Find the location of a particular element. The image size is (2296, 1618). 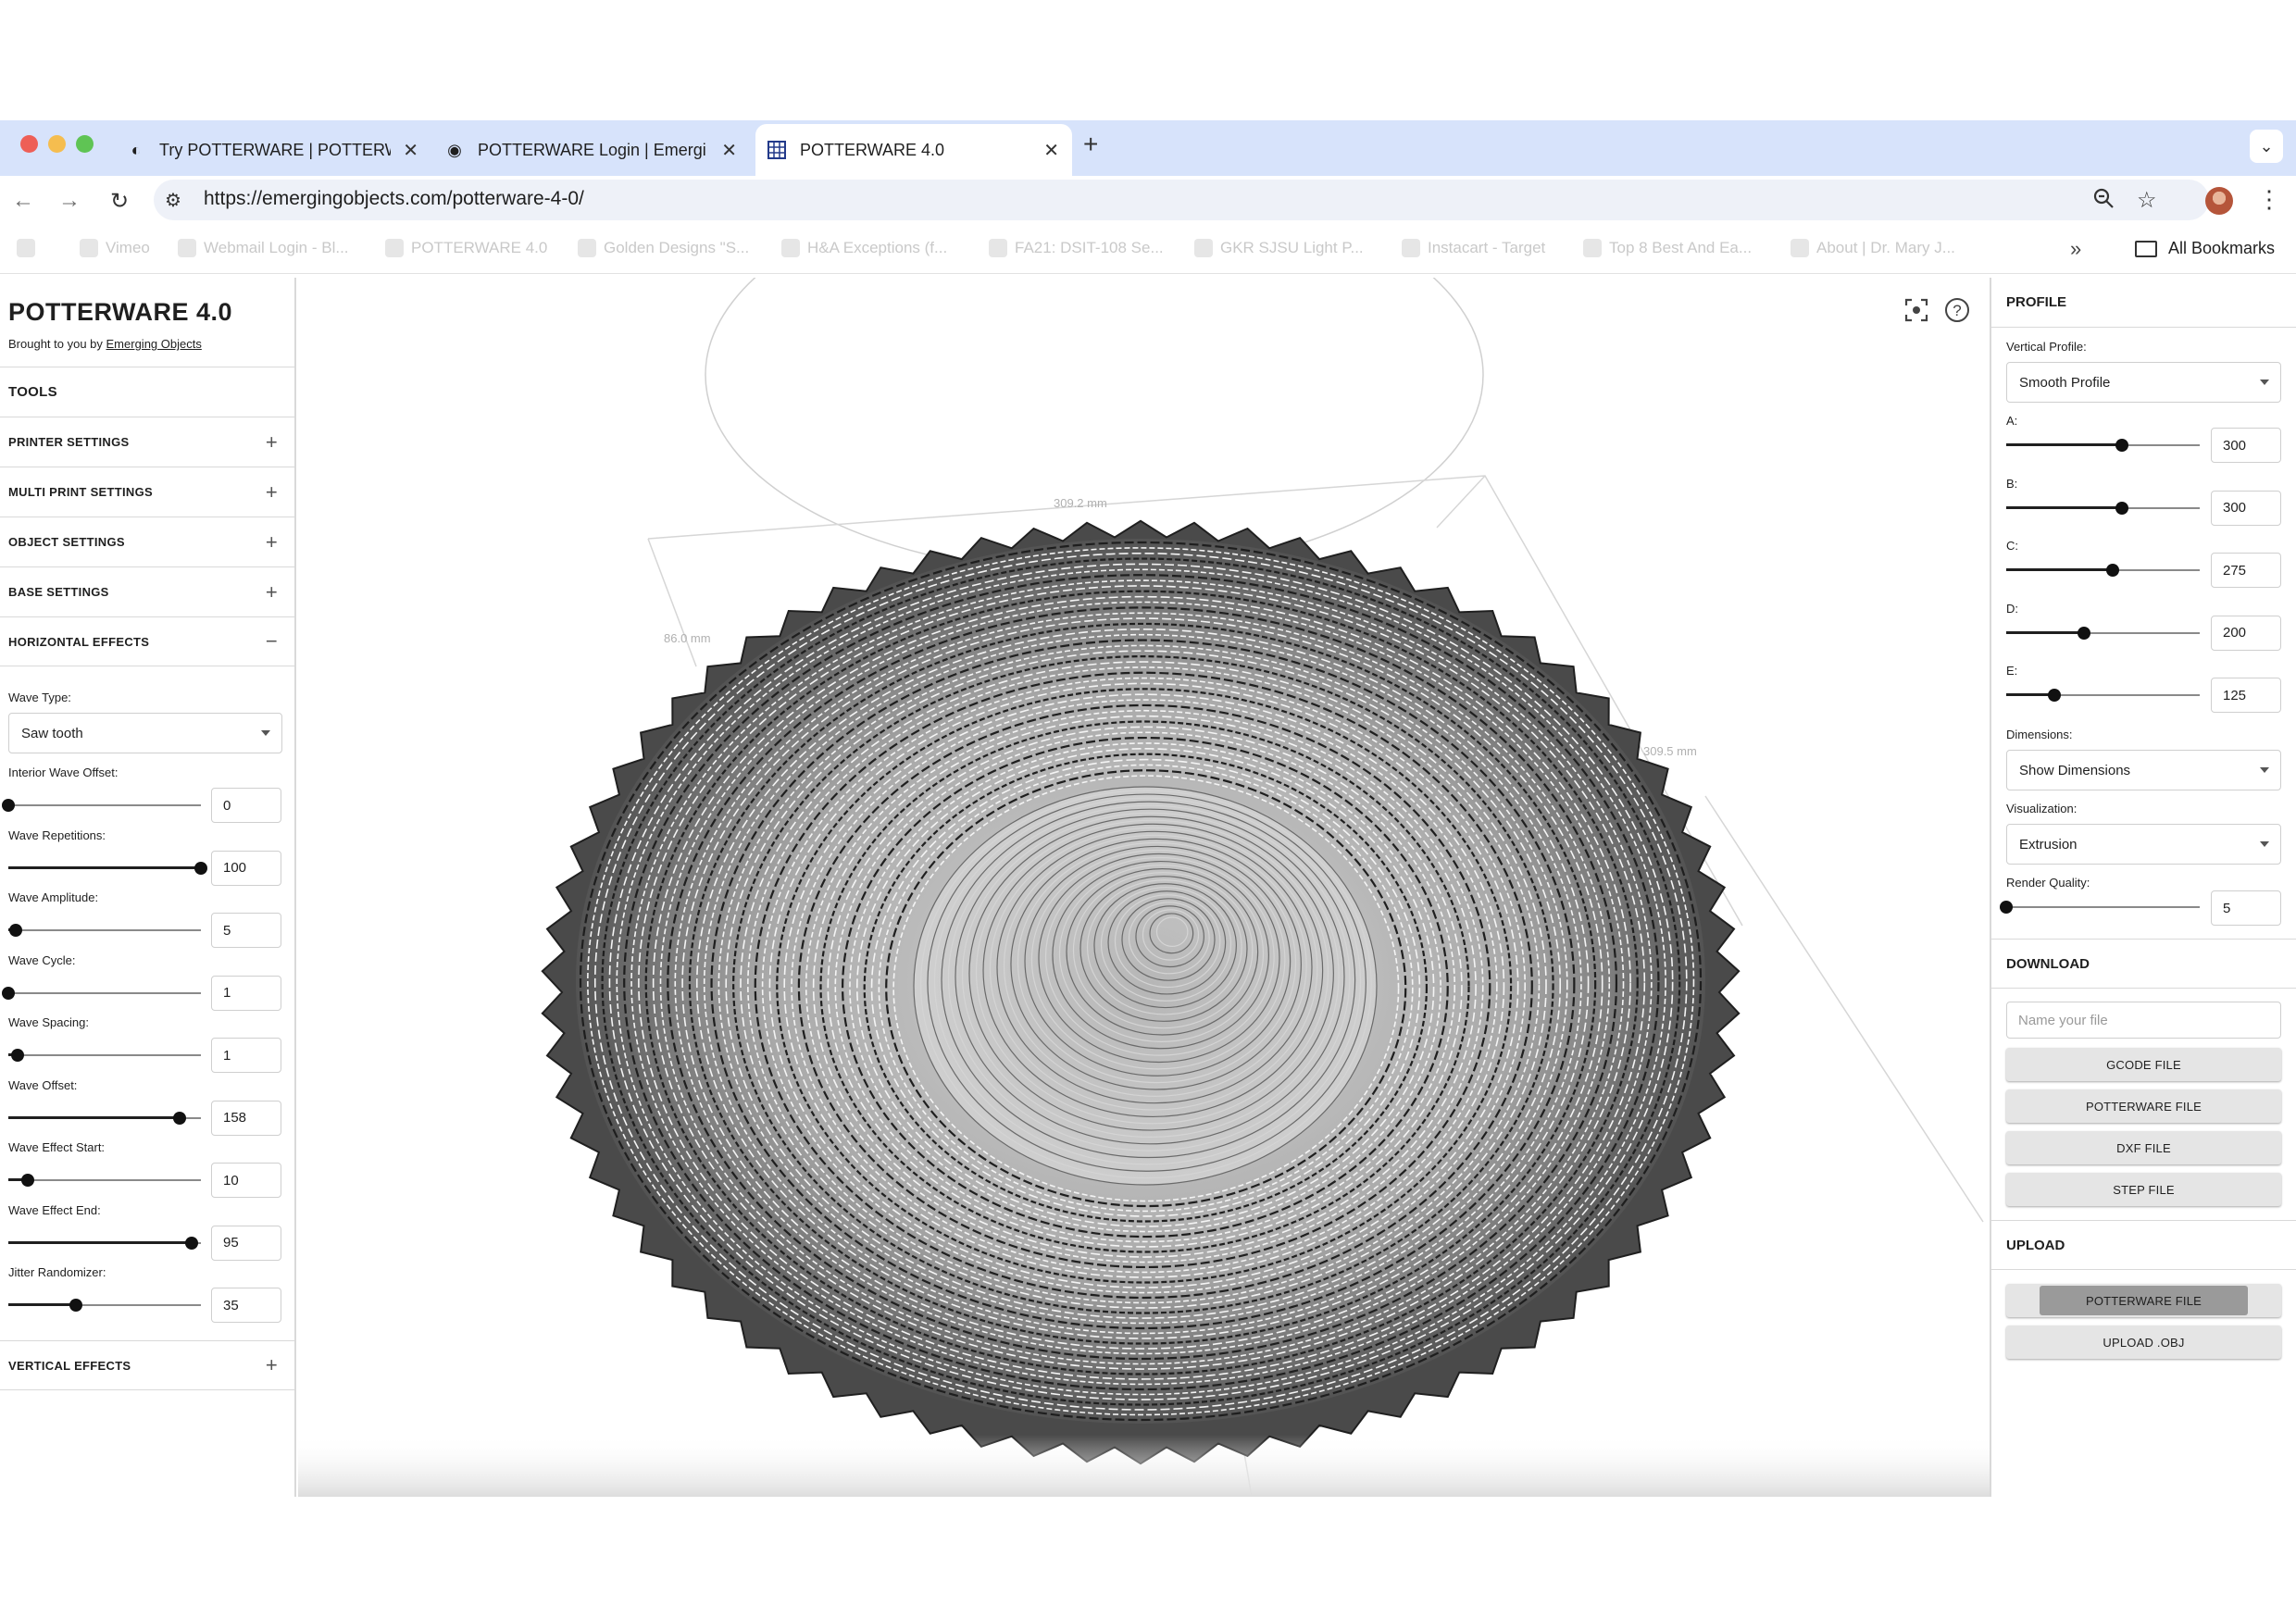

object-settings-section: OBJECT SETTINGS + is located at coordinates (148, 541).